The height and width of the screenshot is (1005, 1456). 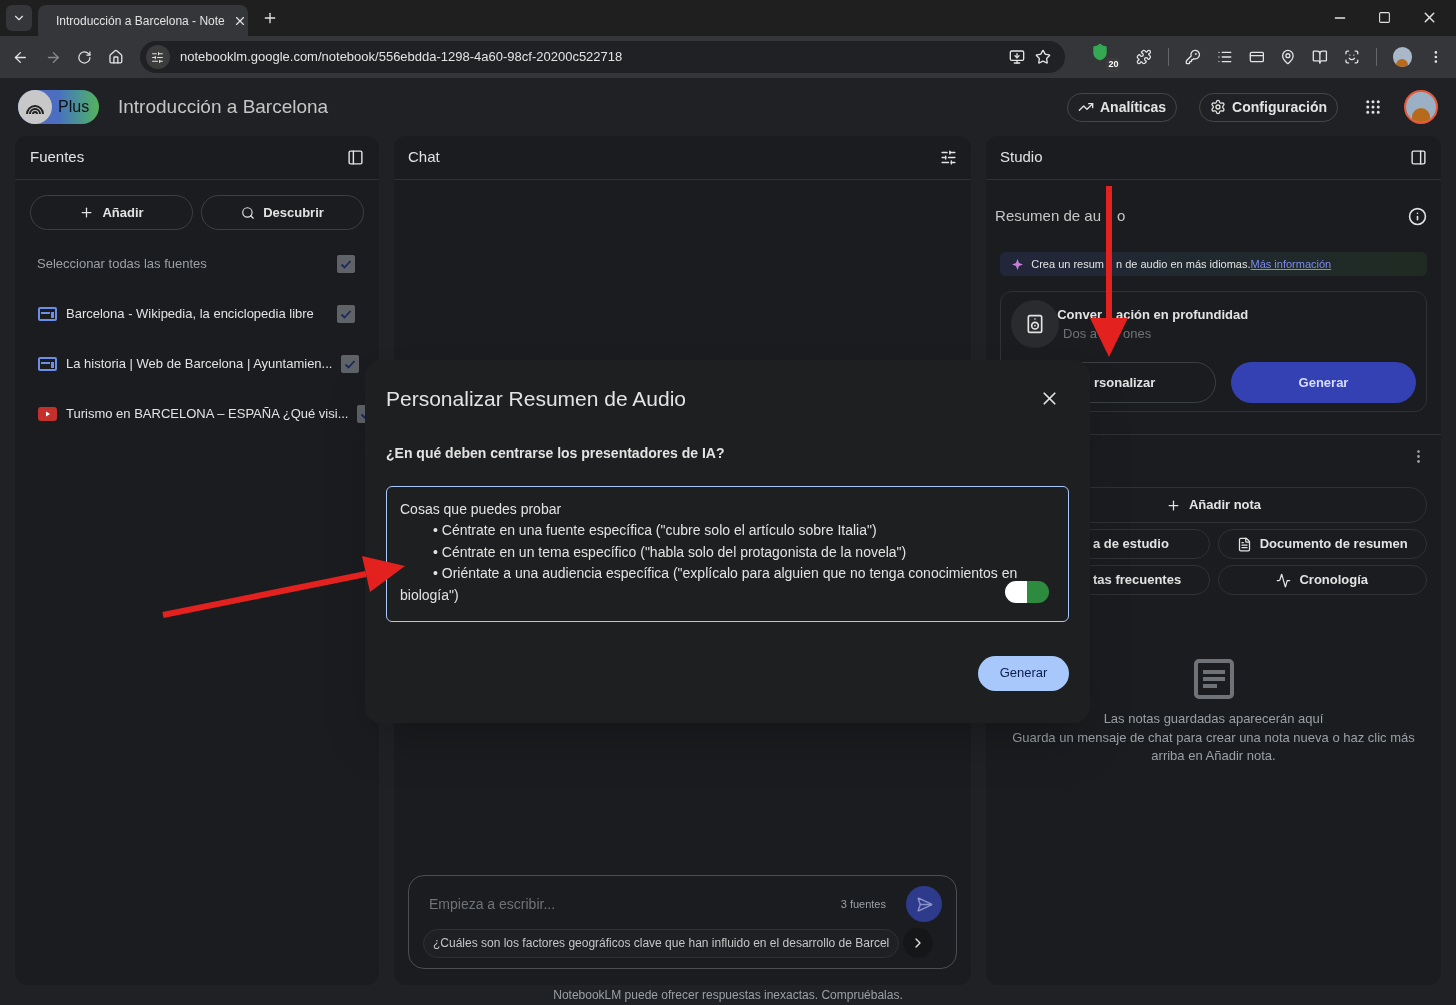 What do you see at coordinates (661, 943) in the screenshot?
I see `suggestion-chip: ¿Cuáles son los factores geográficos clave que han influido en el desarrollo de Barcel` at bounding box center [661, 943].